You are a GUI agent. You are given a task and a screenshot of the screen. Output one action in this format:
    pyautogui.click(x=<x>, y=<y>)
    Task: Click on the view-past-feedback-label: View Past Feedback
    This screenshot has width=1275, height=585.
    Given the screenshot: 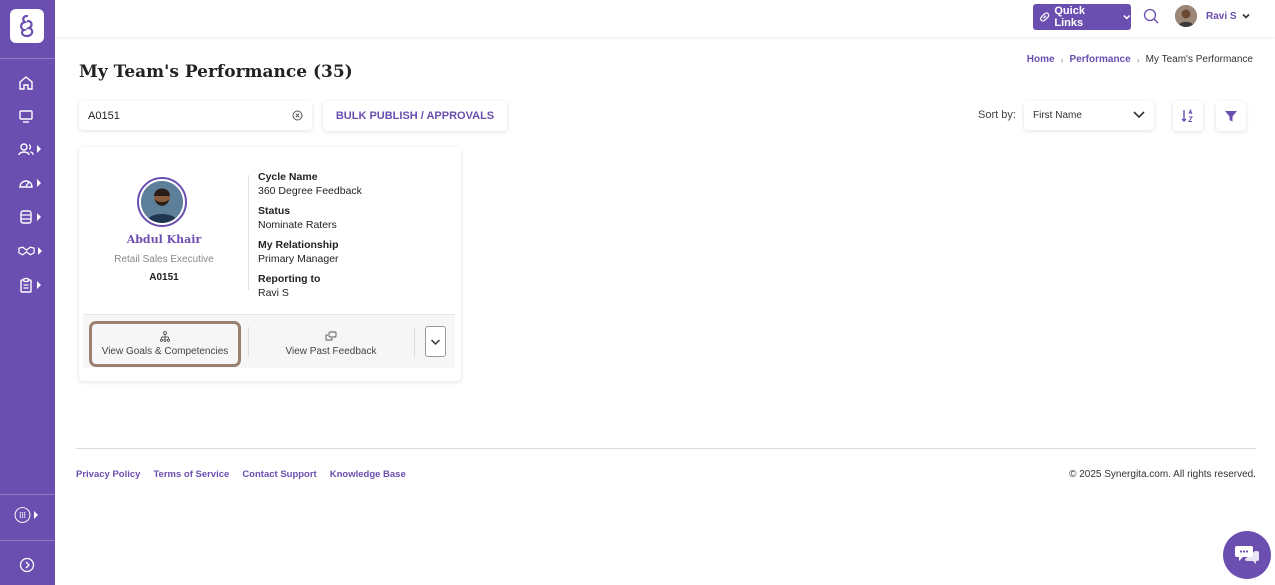 What is the action you would take?
    pyautogui.click(x=331, y=351)
    